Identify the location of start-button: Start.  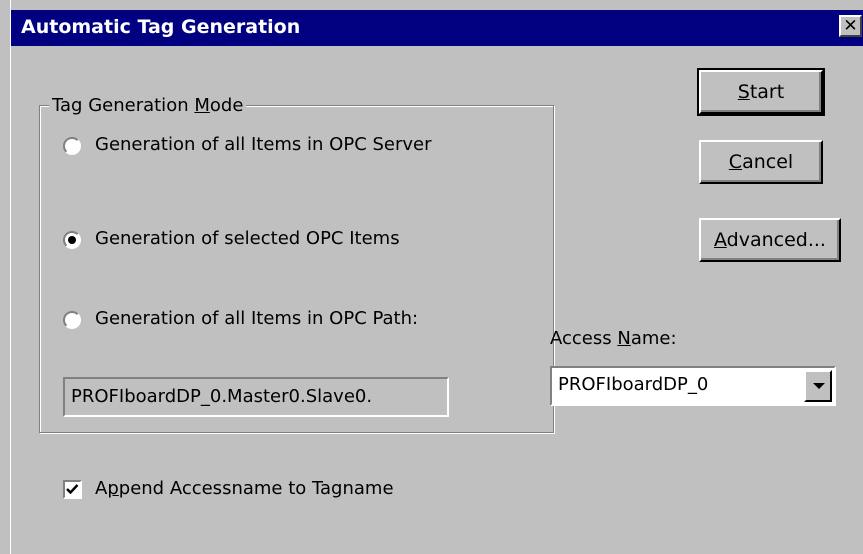
(761, 92).